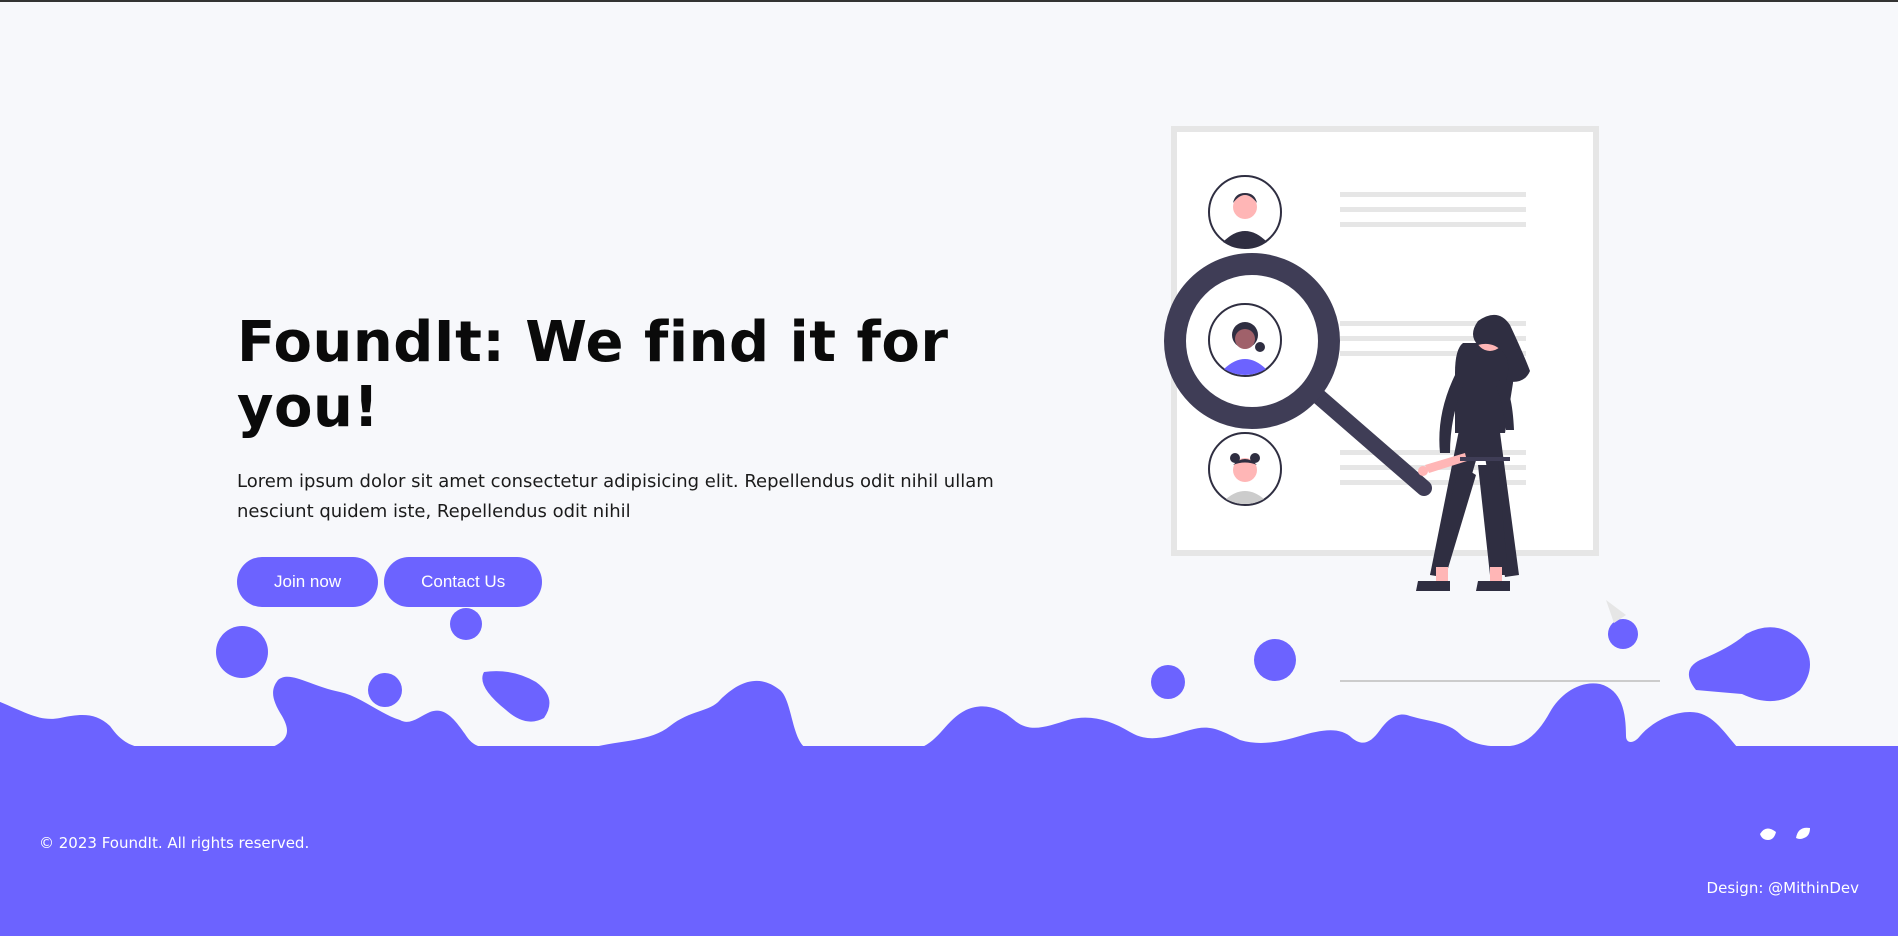 The height and width of the screenshot is (936, 1898). Describe the element at coordinates (1769, 833) in the screenshot. I see `social-icon-left` at that location.